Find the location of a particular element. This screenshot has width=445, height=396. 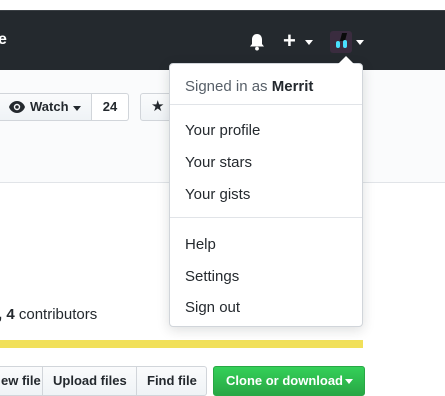

avatar is located at coordinates (341, 42).